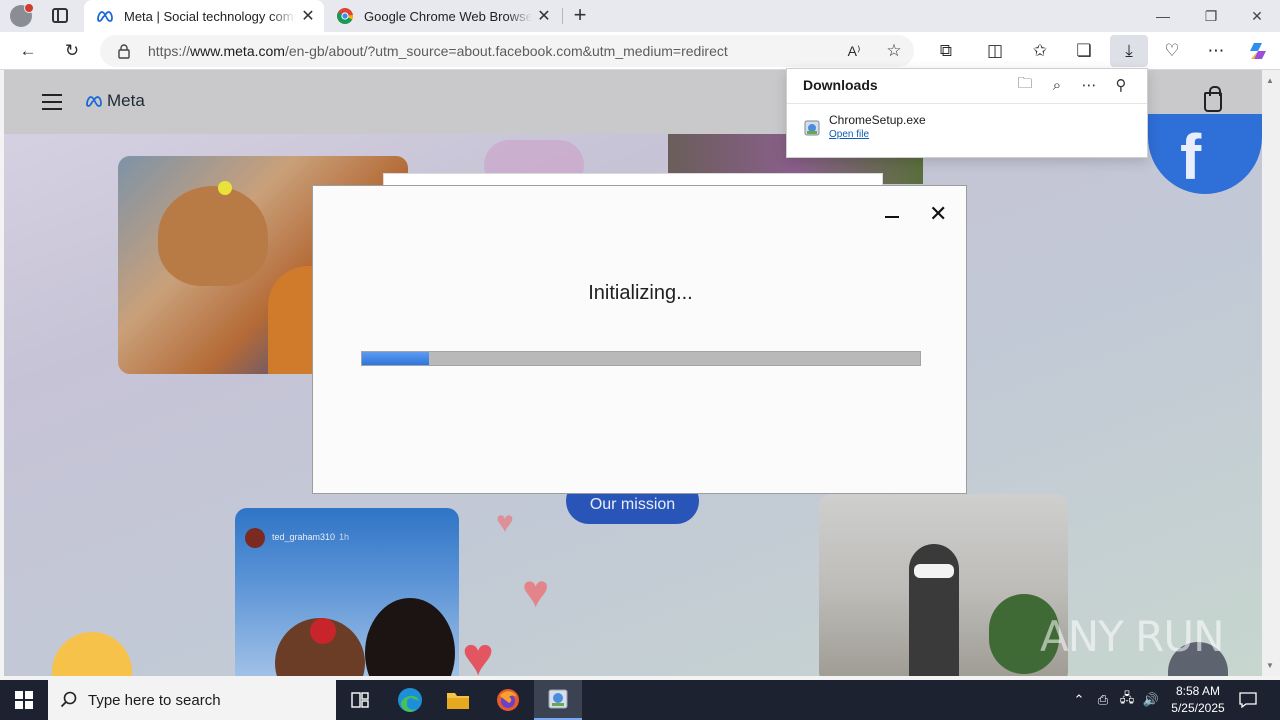 This screenshot has height=720, width=1280. Describe the element at coordinates (1121, 85) in the screenshot. I see `pin-icon: ⚲` at that location.